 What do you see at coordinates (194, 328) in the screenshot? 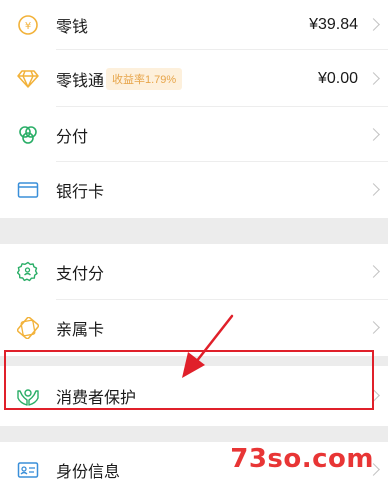
I see `menu-item-family-card: 亲属卡` at bounding box center [194, 328].